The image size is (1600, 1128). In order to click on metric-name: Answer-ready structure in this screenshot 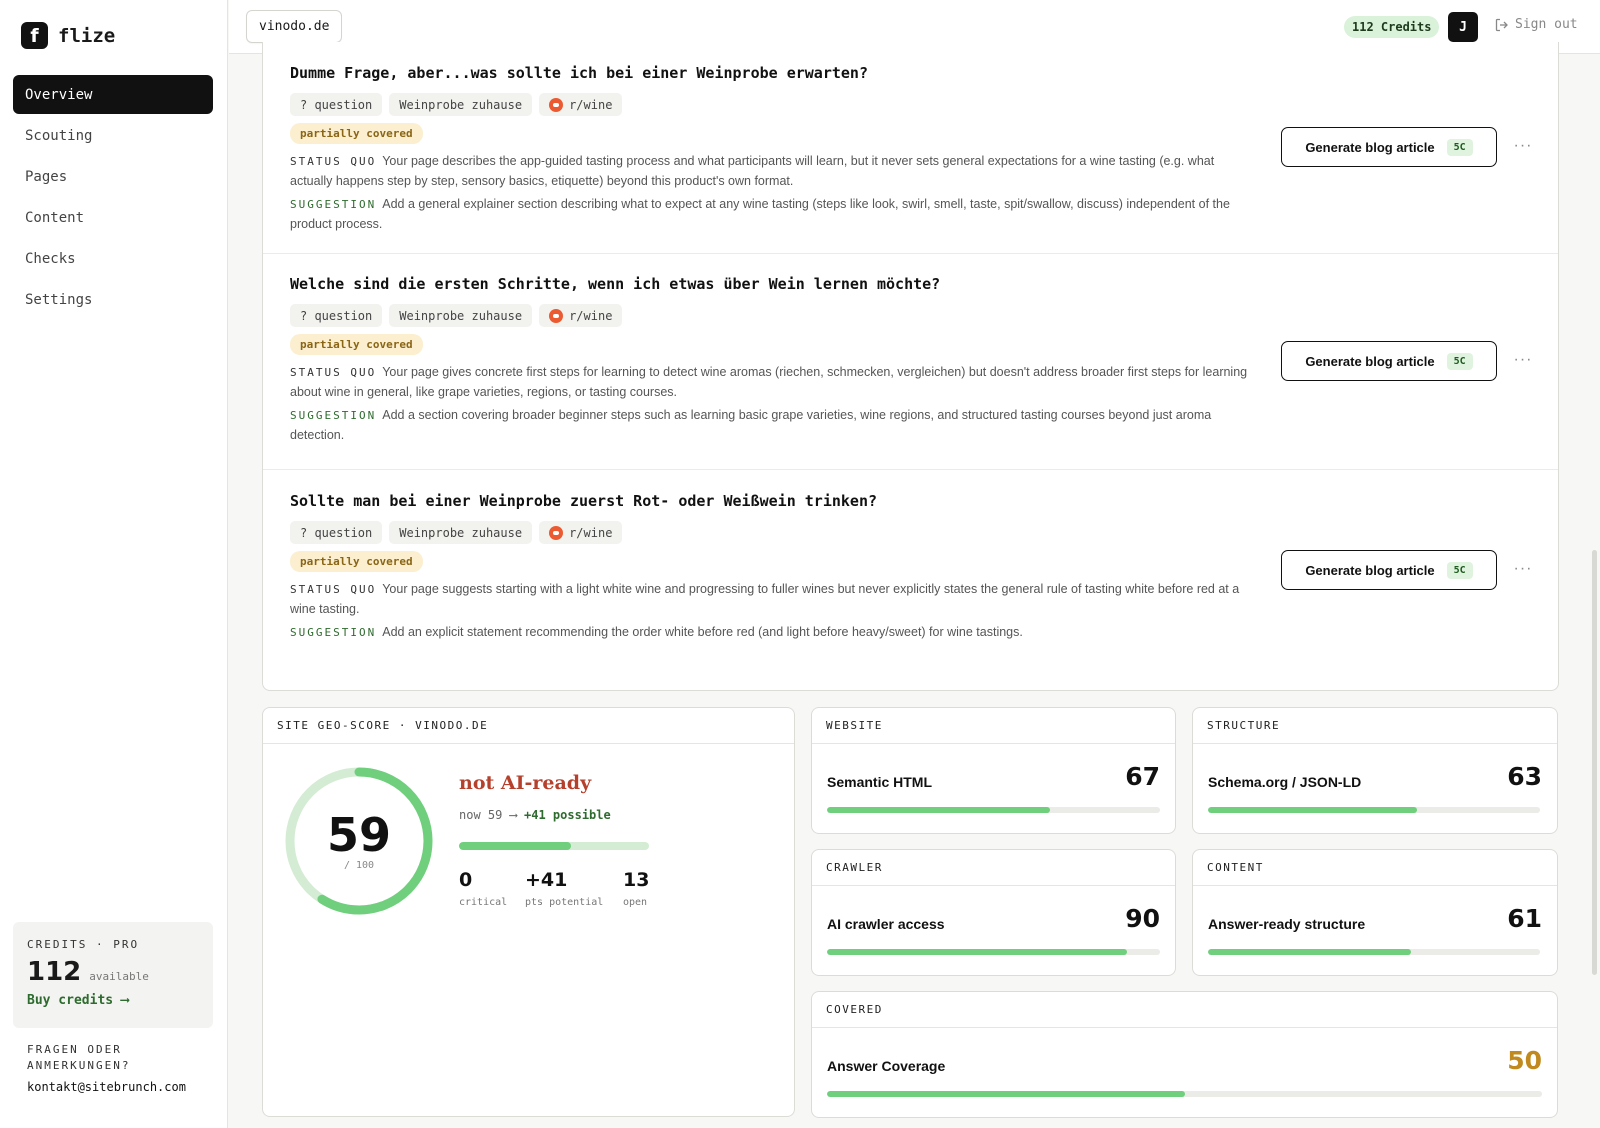, I will do `click(1287, 924)`.